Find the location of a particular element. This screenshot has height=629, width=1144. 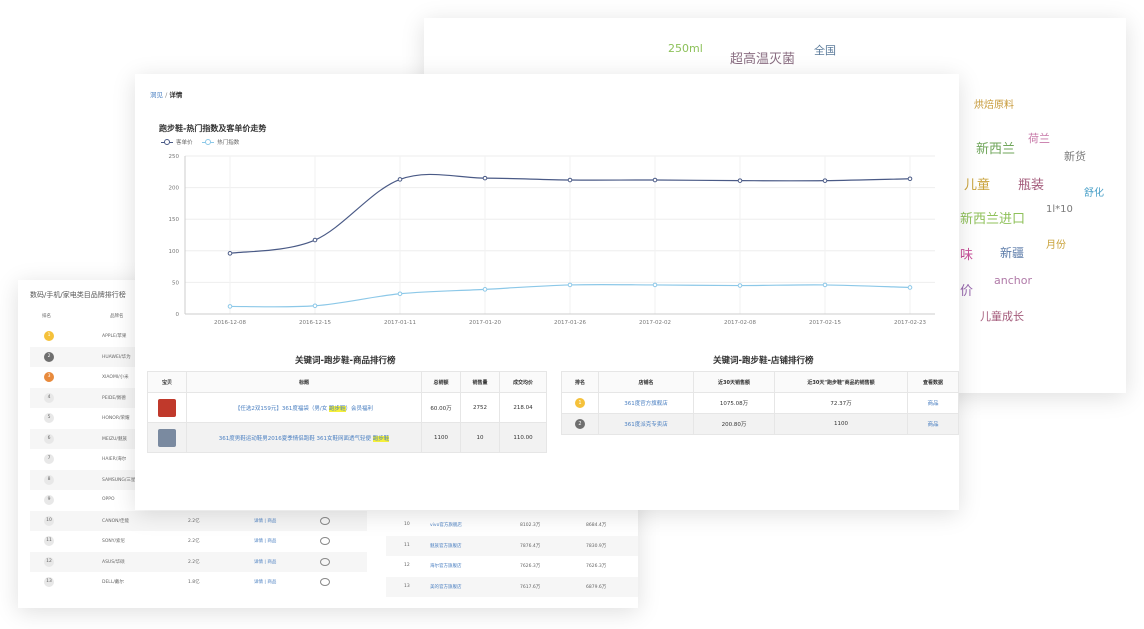

store-name-link: 361度官方旗舰店 is located at coordinates (646, 403).